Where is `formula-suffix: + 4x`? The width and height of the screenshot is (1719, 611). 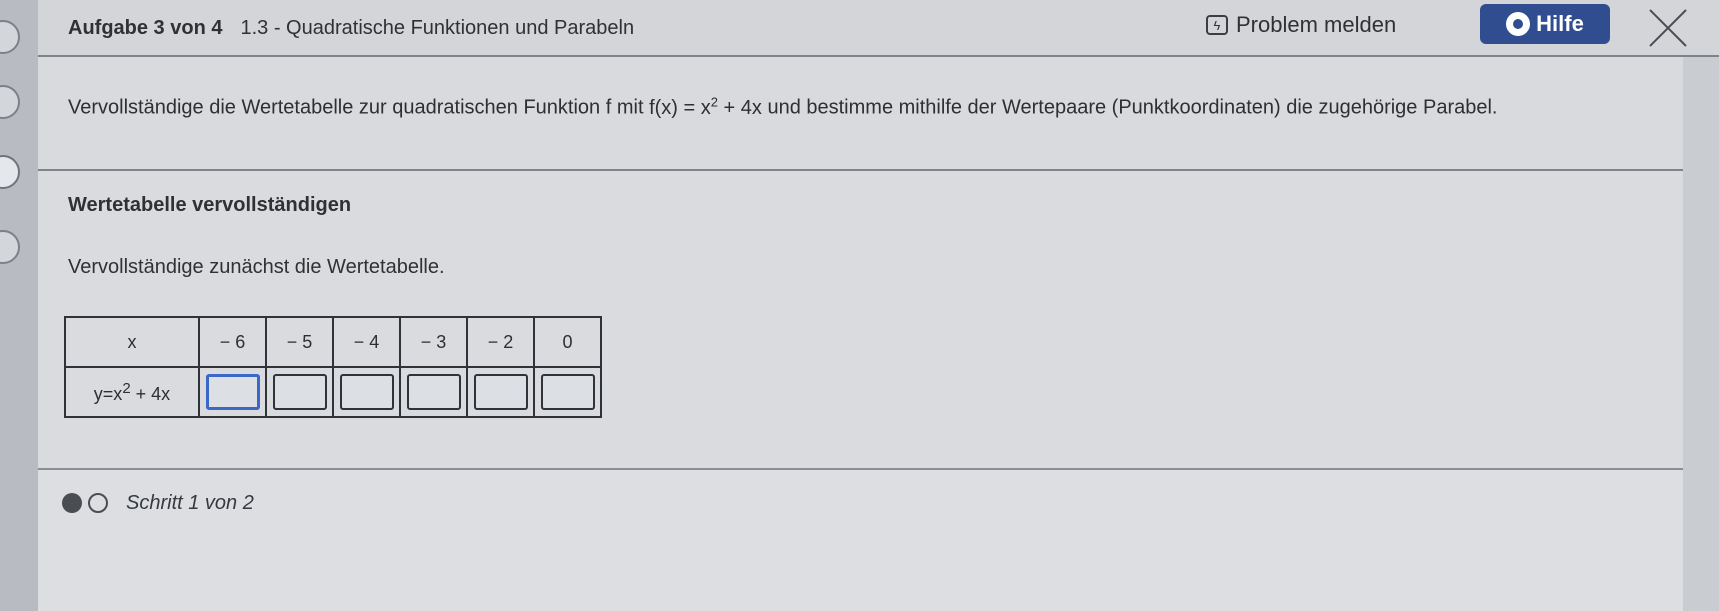
formula-suffix: + 4x is located at coordinates (739, 107).